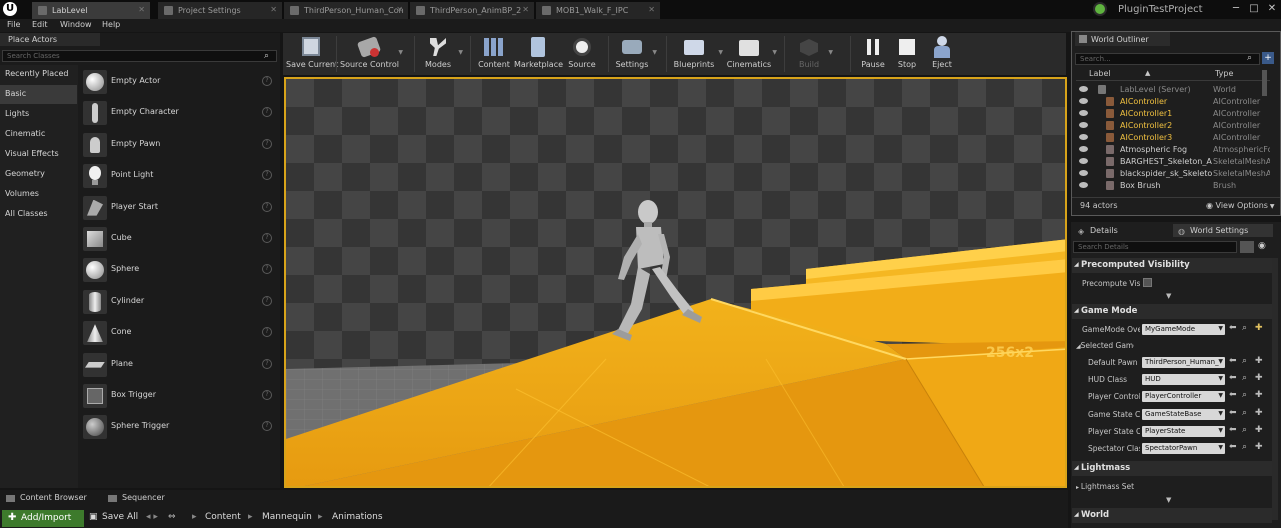 This screenshot has height=528, width=1281. What do you see at coordinates (1183, 431) in the screenshot?
I see `class-combo: PlayerState ▼` at bounding box center [1183, 431].